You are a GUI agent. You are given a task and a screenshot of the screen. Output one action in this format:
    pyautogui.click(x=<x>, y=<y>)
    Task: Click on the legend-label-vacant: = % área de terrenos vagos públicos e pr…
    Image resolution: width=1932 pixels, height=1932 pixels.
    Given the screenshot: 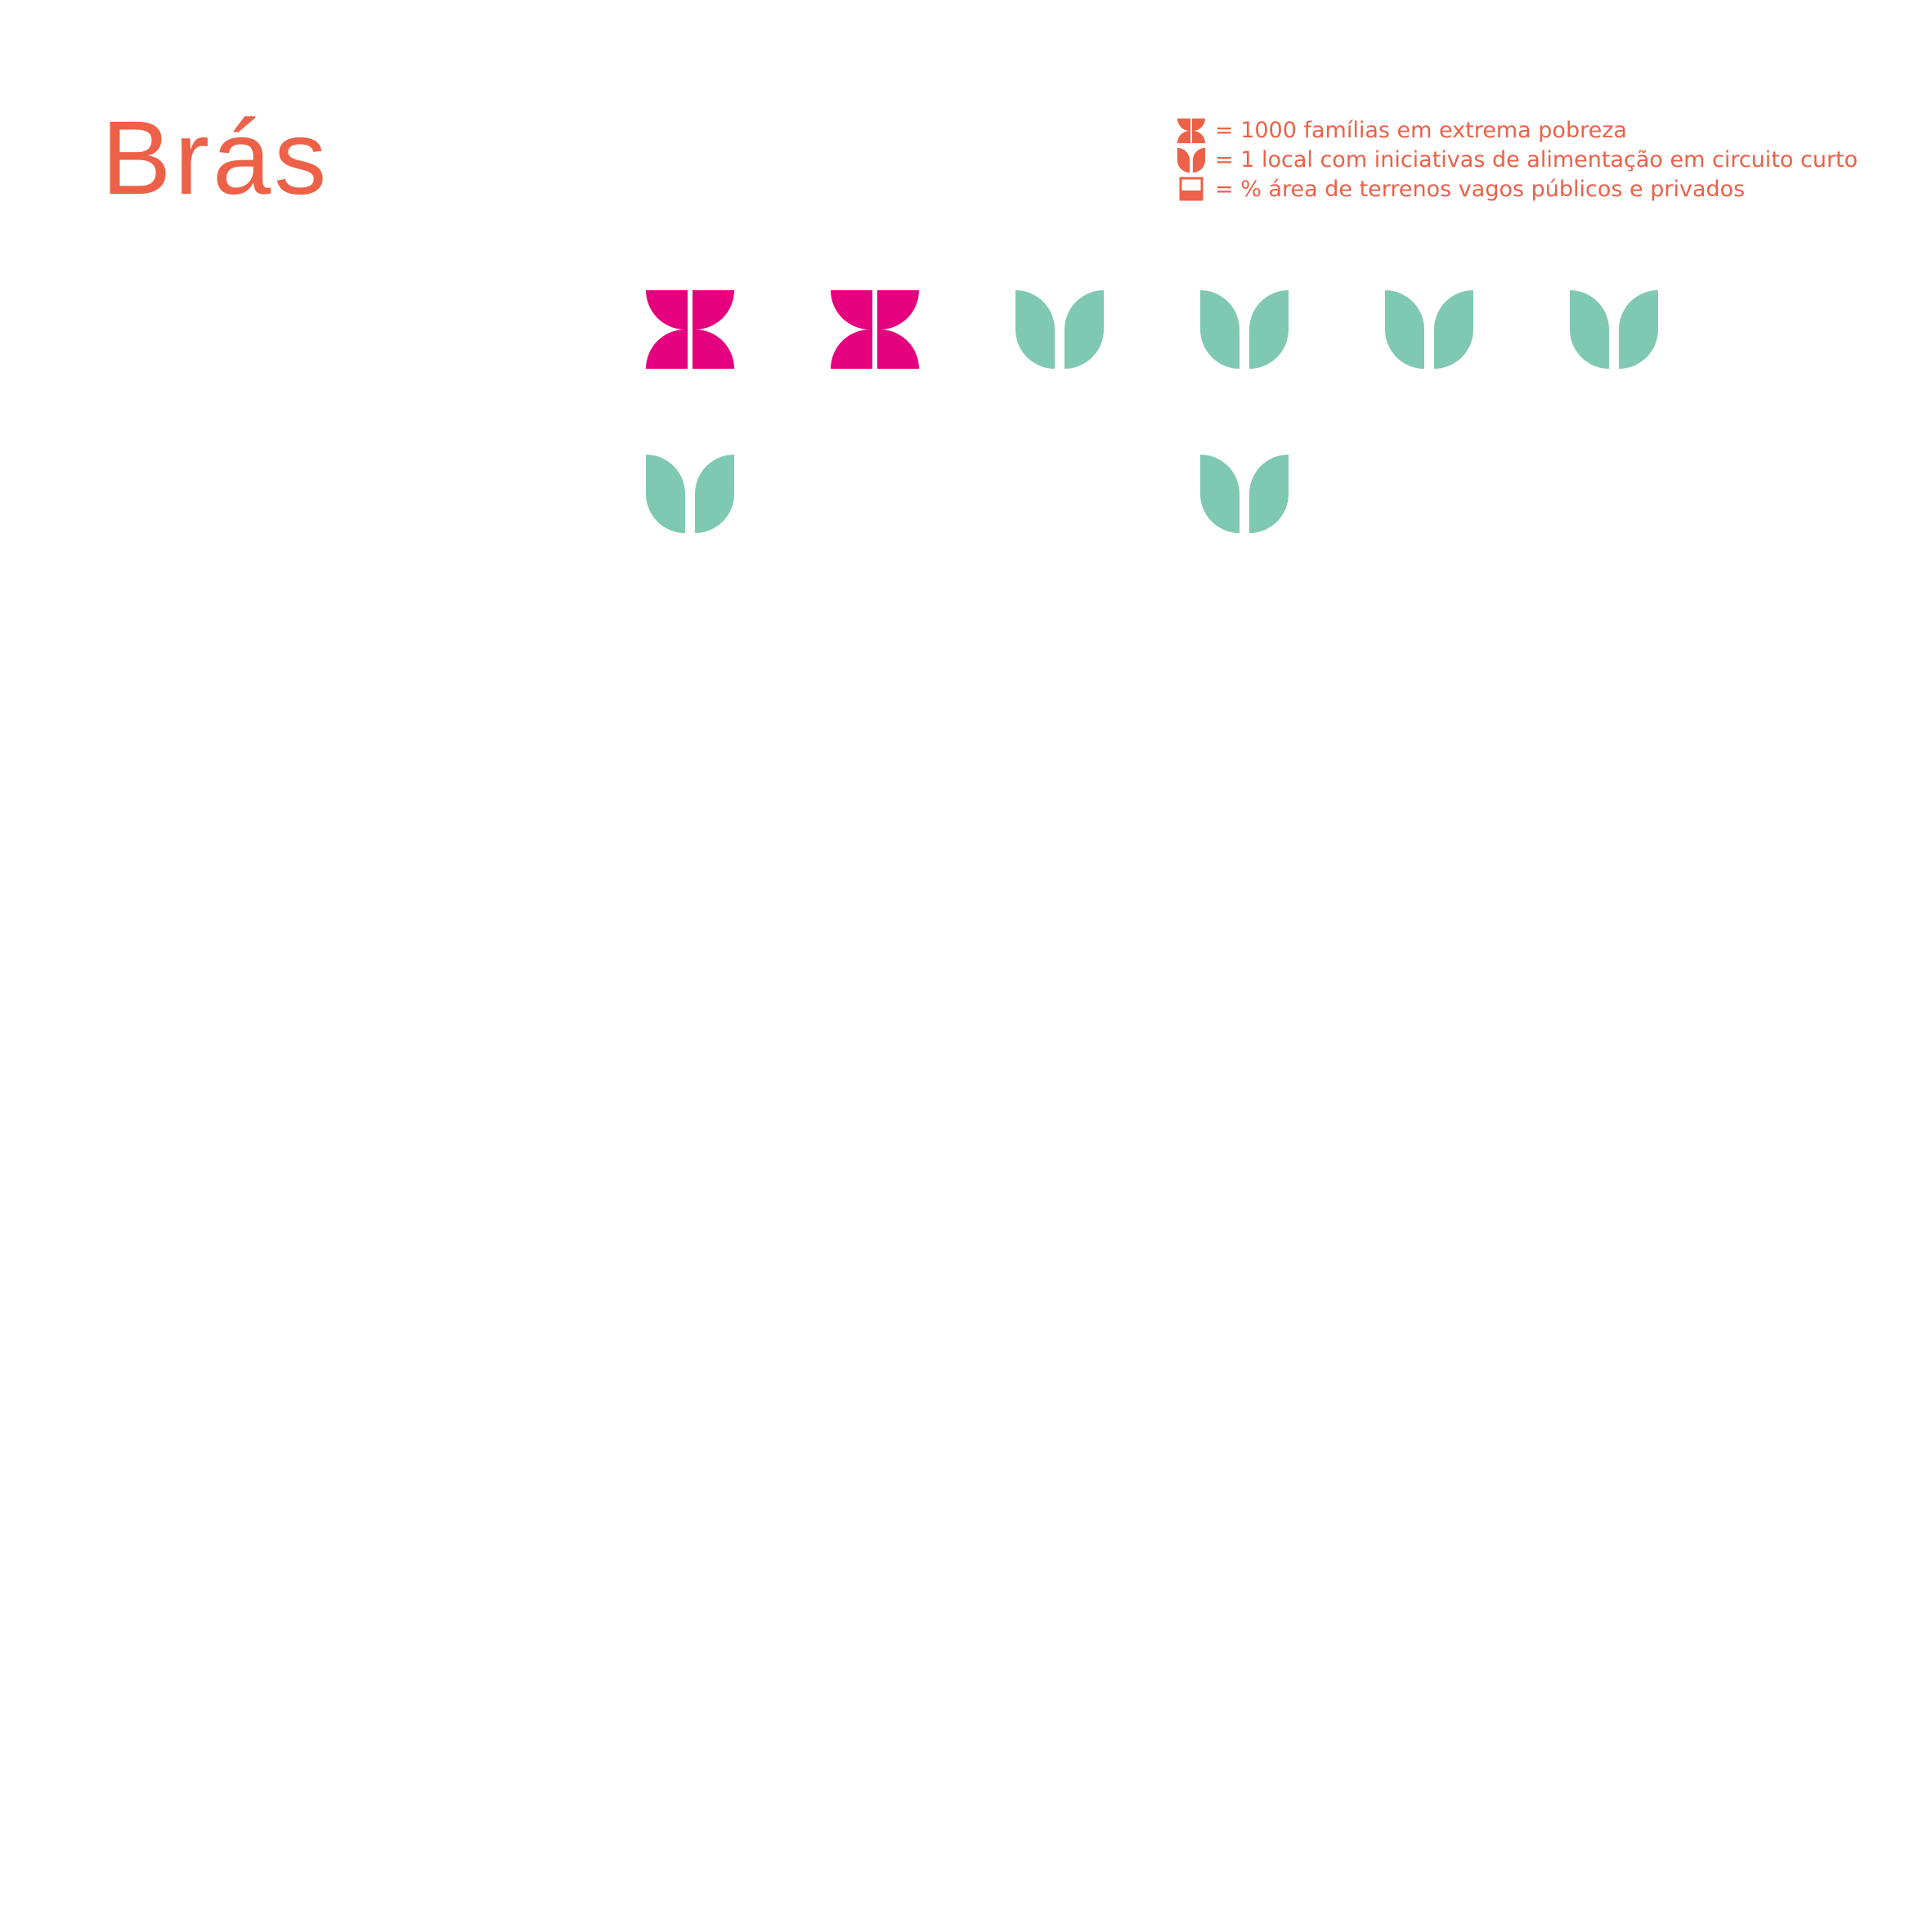 What is the action you would take?
    pyautogui.click(x=1480, y=189)
    